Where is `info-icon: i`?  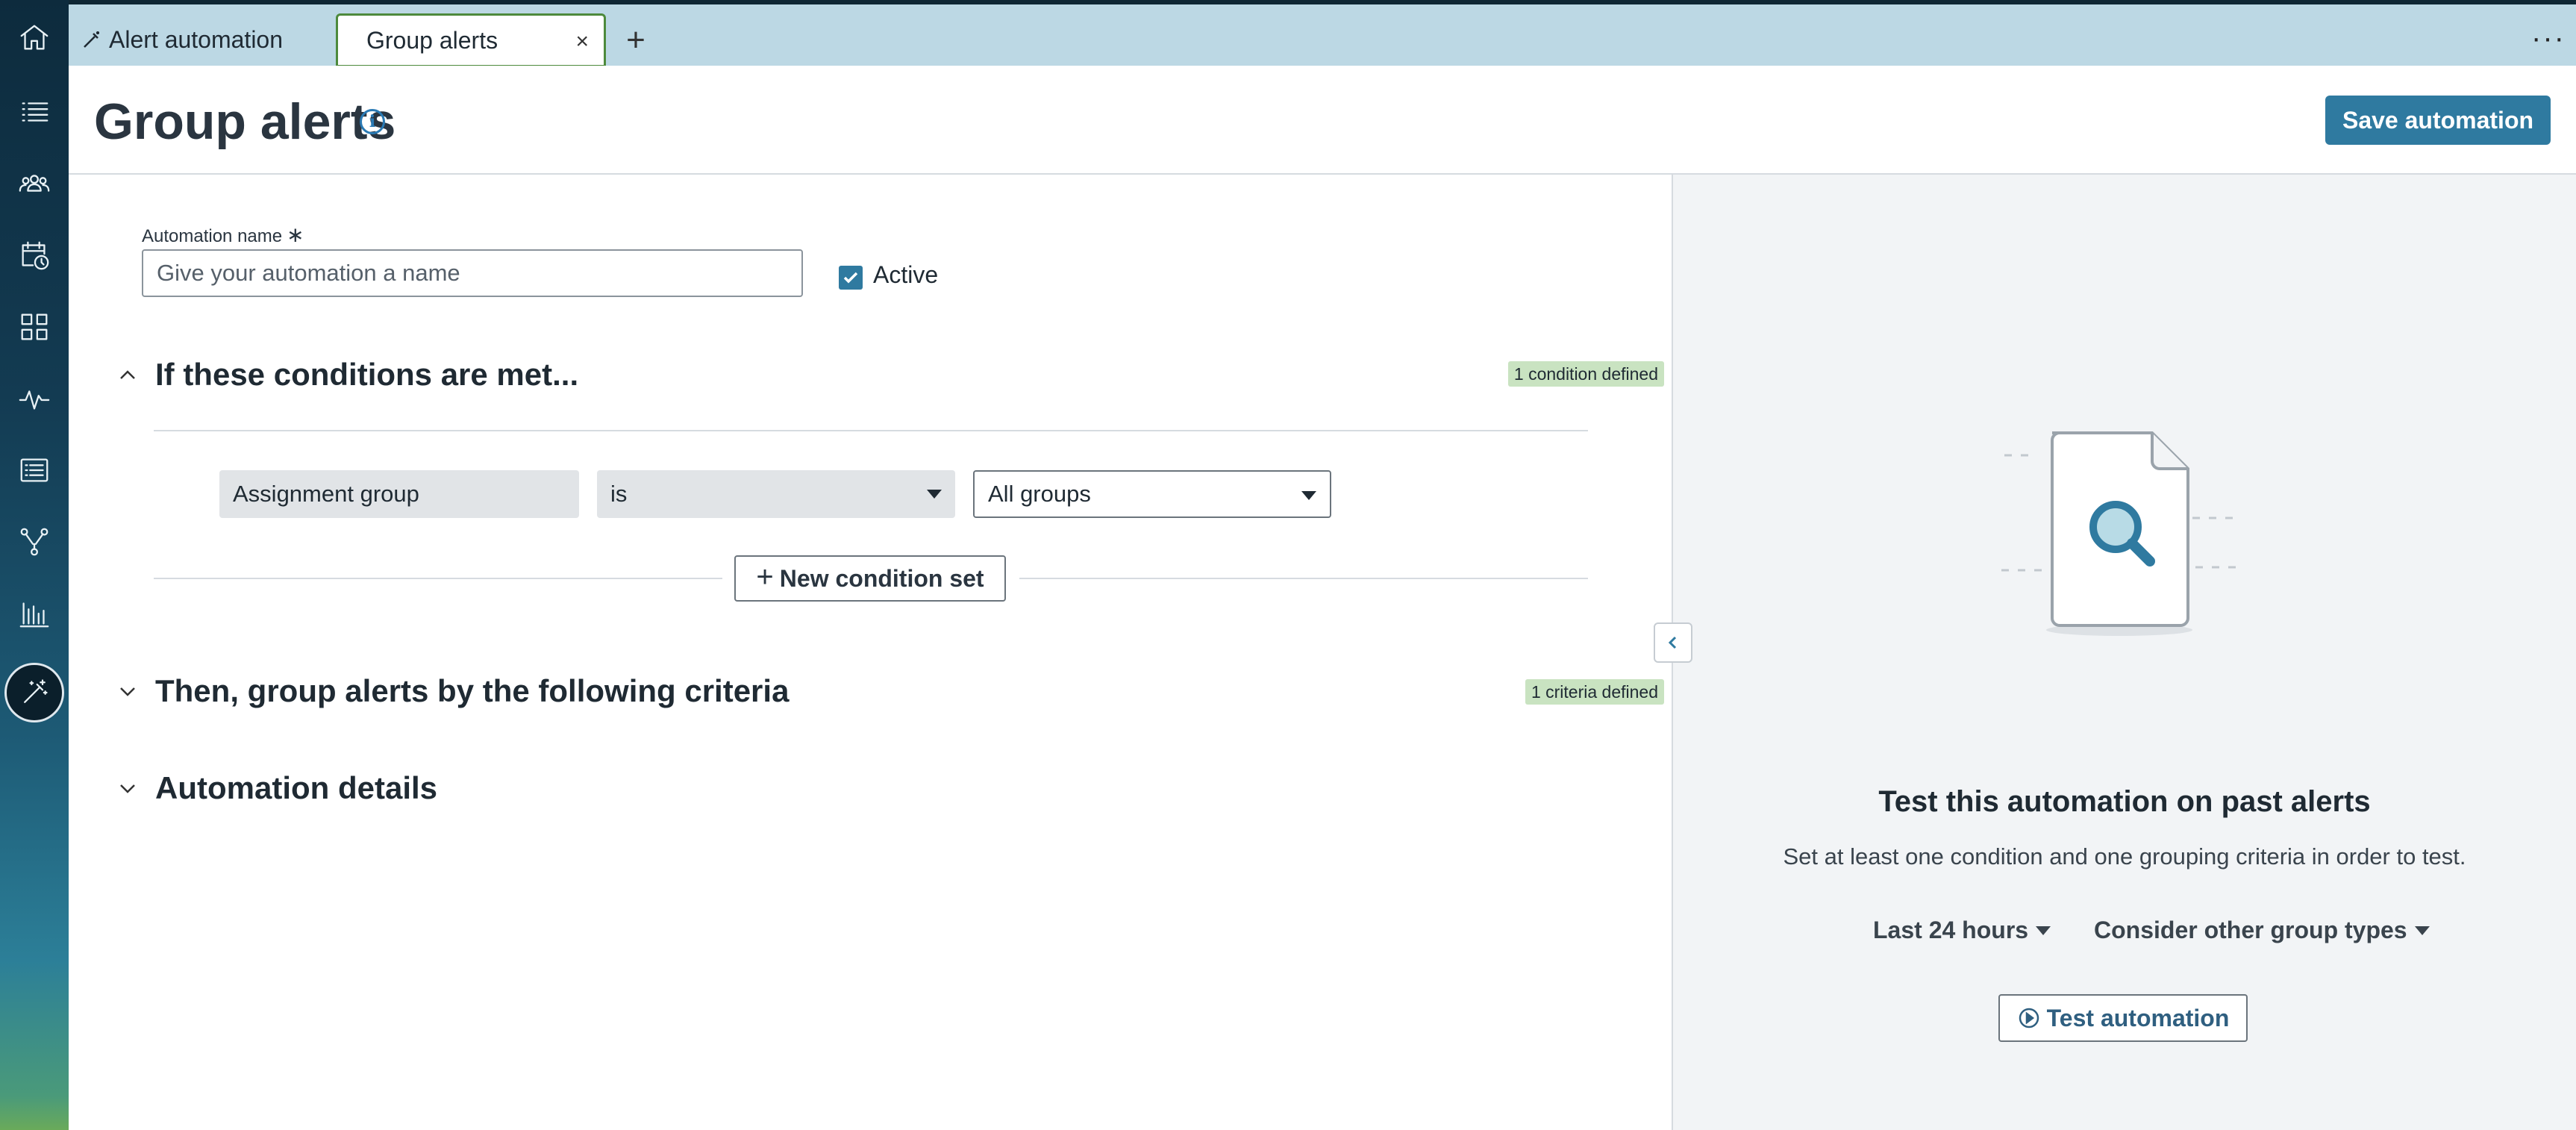 info-icon: i is located at coordinates (372, 122).